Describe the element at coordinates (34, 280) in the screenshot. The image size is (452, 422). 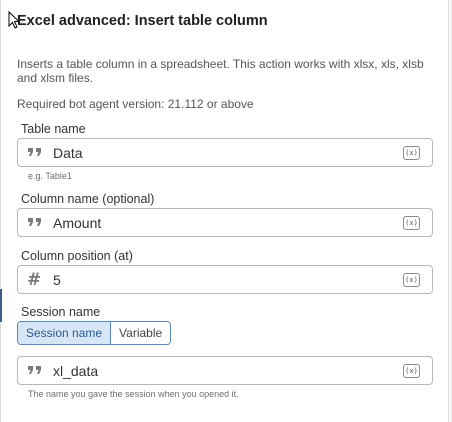
I see `hash-icon: #` at that location.